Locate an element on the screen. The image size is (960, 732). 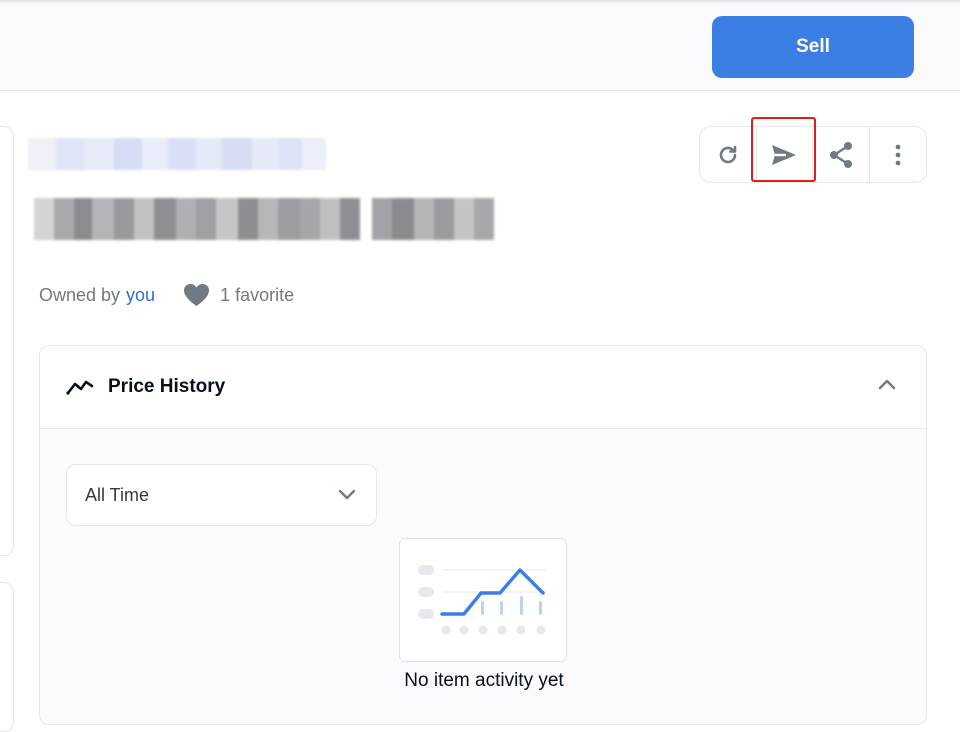
more-icon is located at coordinates (898, 154).